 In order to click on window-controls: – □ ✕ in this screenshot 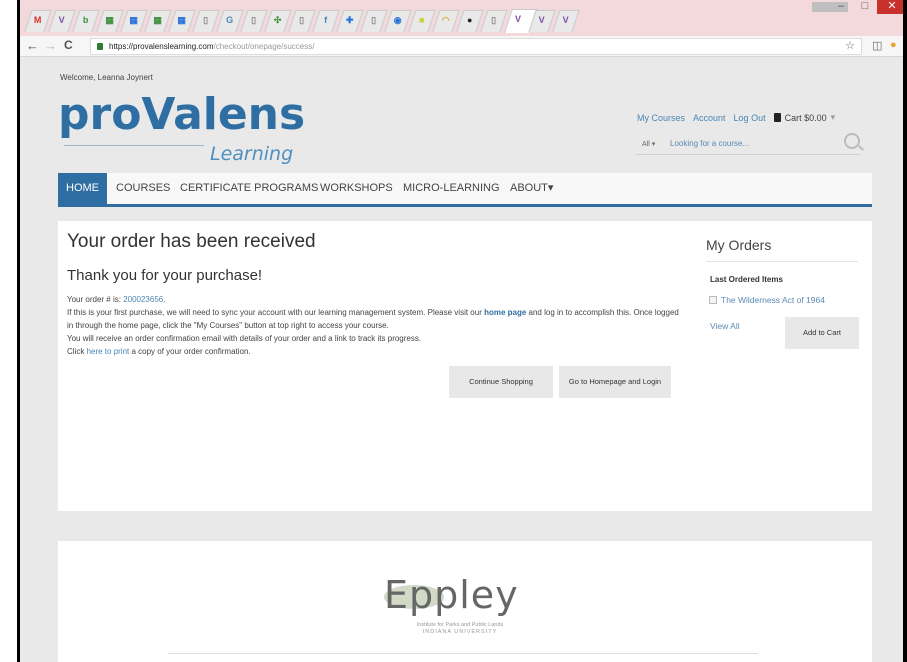, I will do `click(868, 8)`.